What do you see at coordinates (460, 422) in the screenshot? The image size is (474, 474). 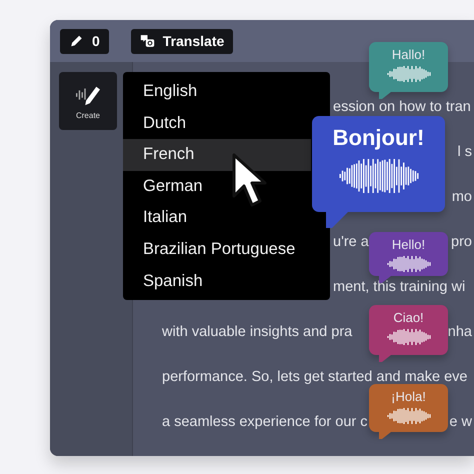 I see `script-text: e w` at bounding box center [460, 422].